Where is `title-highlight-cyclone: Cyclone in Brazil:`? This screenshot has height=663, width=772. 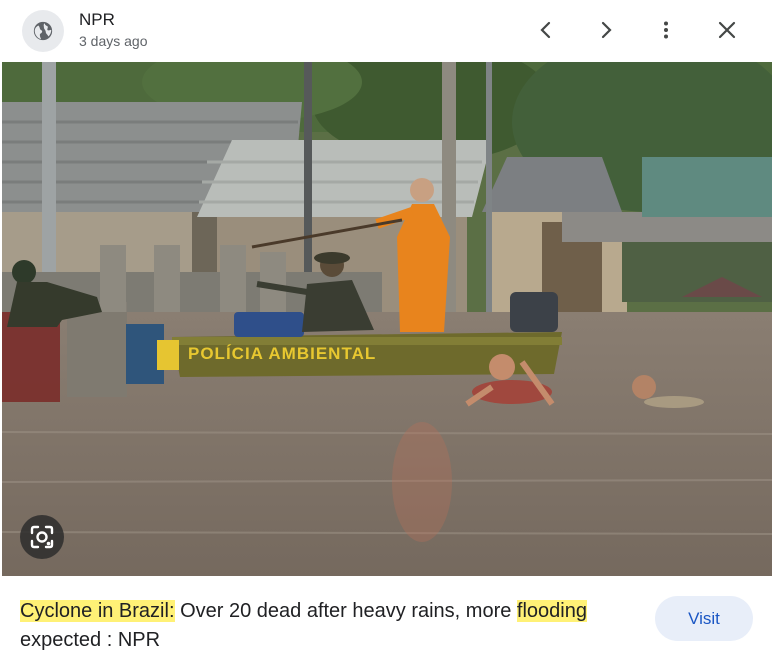 title-highlight-cyclone: Cyclone in Brazil: is located at coordinates (97, 611).